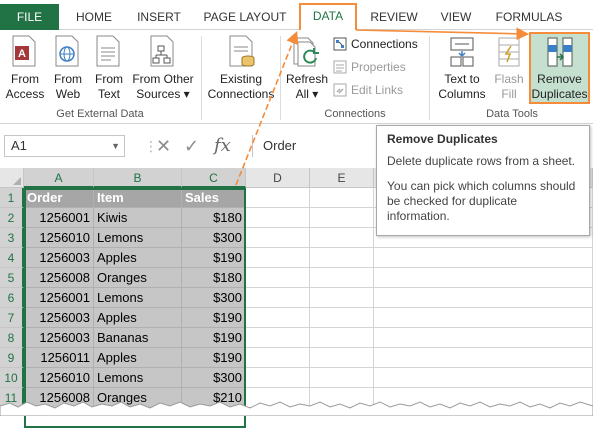  I want to click on existing-connections-button: Existing Connections, so click(241, 68).